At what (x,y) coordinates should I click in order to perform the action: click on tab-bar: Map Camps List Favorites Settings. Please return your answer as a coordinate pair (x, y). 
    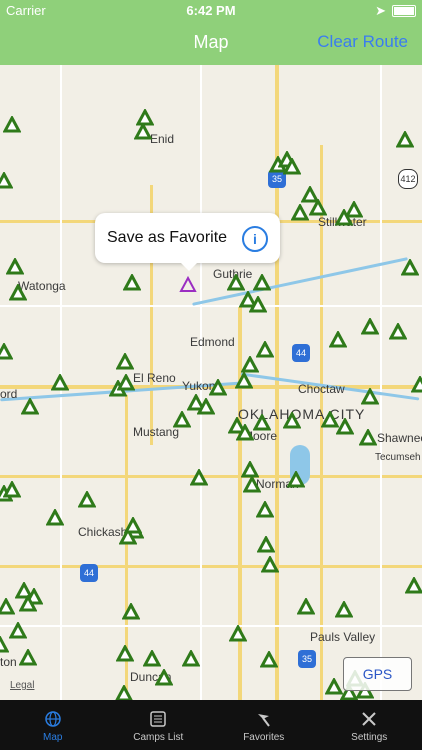
    Looking at the image, I should click on (211, 725).